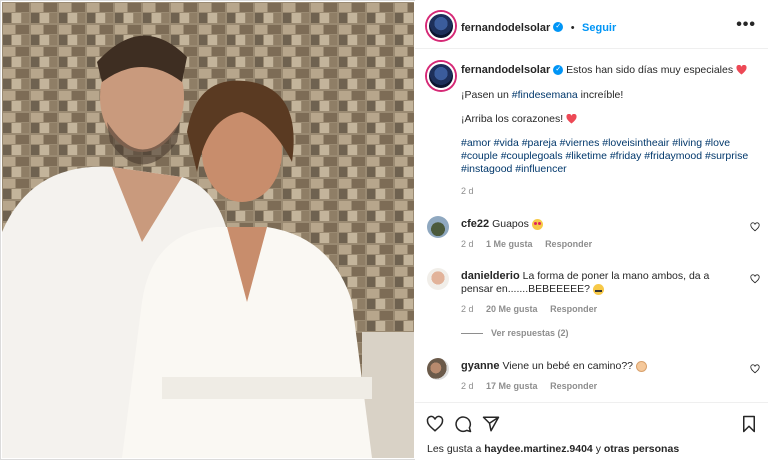  Describe the element at coordinates (641, 366) in the screenshot. I see `baby-emoji-icon` at that location.